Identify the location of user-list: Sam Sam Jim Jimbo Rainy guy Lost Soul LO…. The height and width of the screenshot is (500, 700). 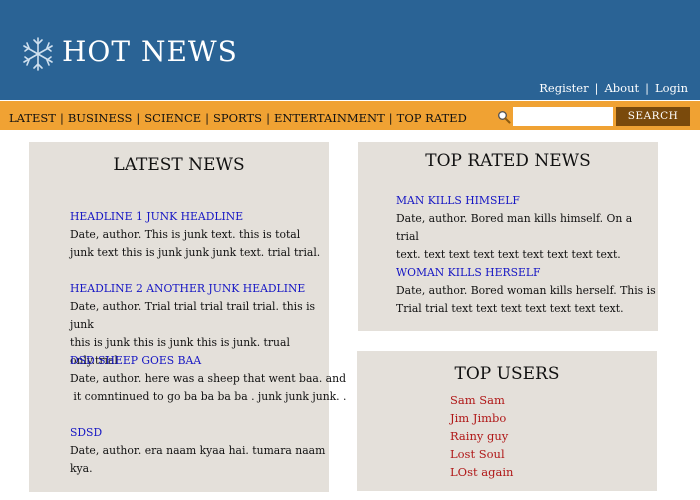
(481, 436).